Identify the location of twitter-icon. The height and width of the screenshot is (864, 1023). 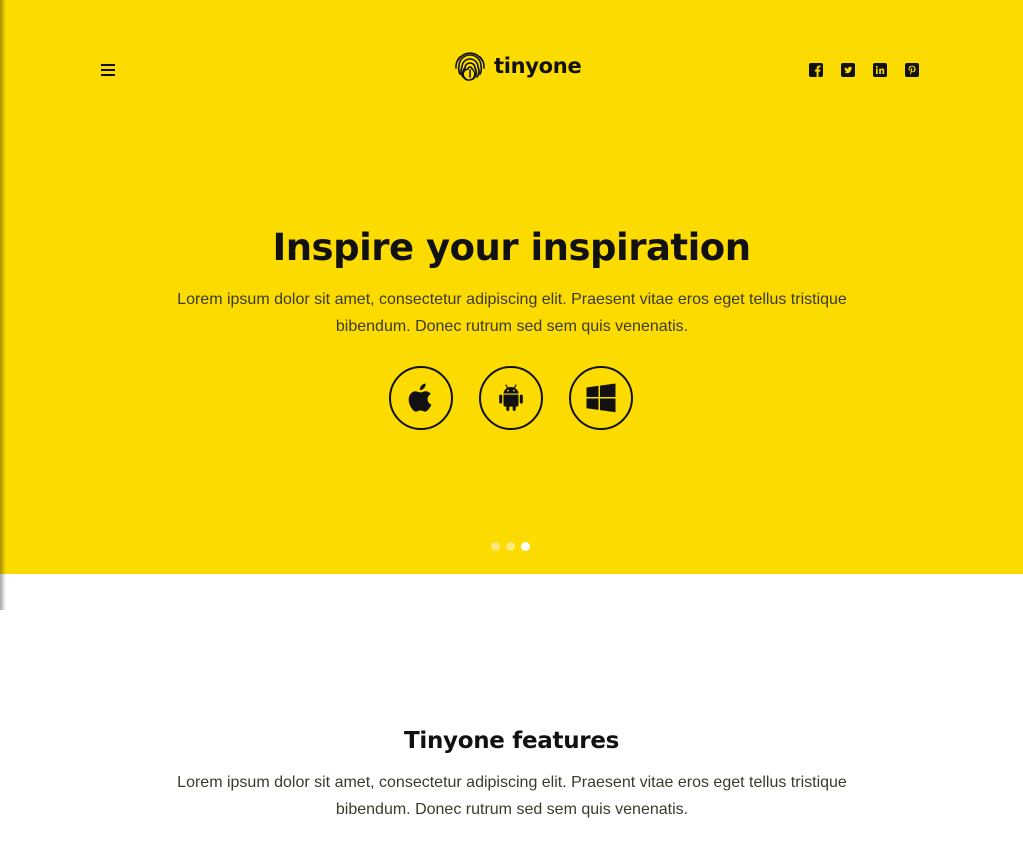
(848, 69).